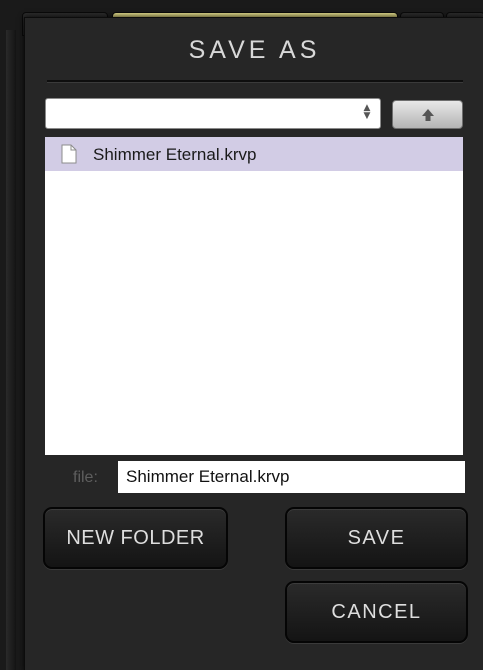 The width and height of the screenshot is (483, 670). Describe the element at coordinates (254, 50) in the screenshot. I see `dialog-title: SAVE AS` at that location.